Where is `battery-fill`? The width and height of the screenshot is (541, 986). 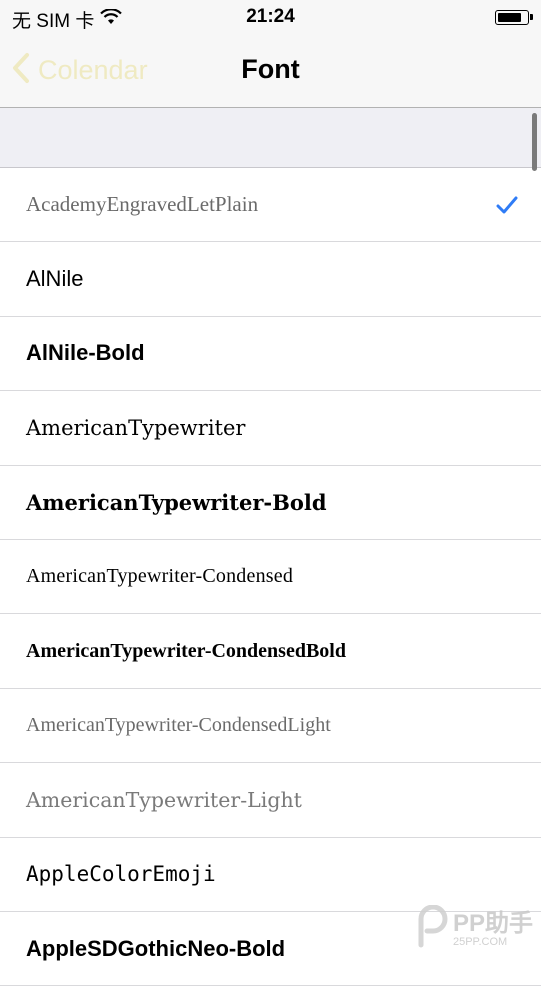 battery-fill is located at coordinates (509, 17).